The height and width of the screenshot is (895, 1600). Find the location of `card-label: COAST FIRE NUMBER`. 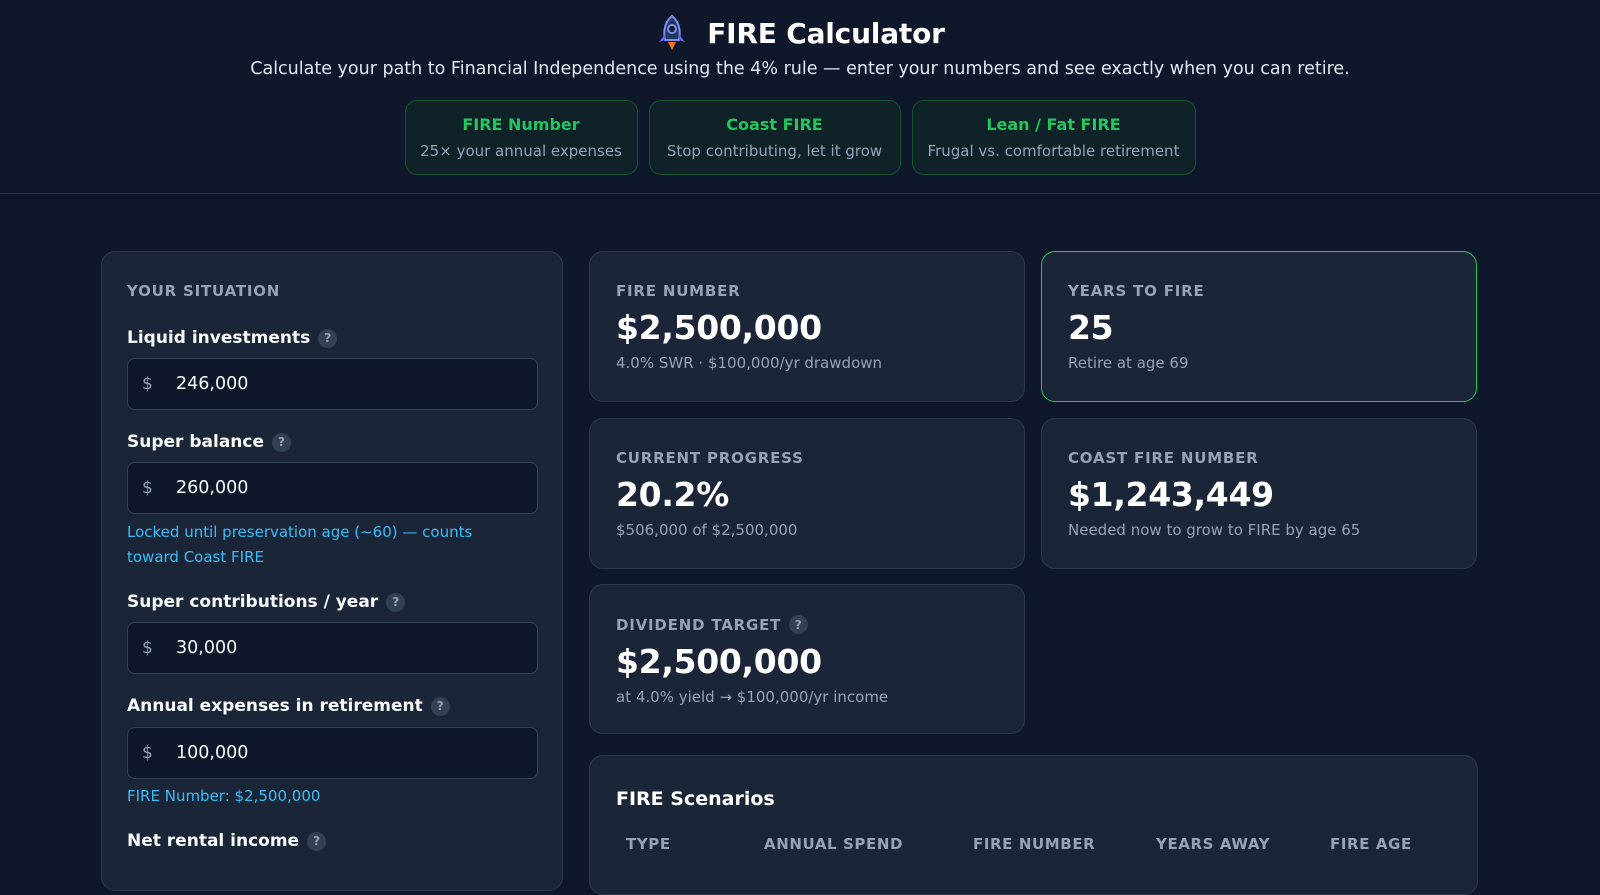

card-label: COAST FIRE NUMBER is located at coordinates (1163, 458).